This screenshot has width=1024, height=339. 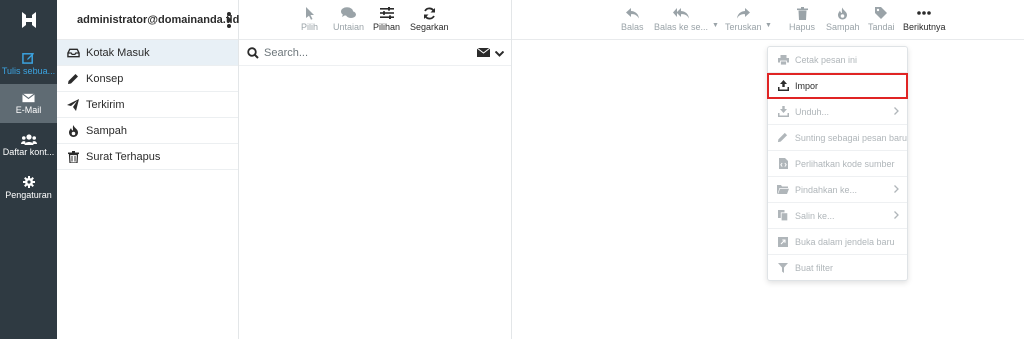 I want to click on folder-inbox: Kotak Masuk, so click(x=147, y=53).